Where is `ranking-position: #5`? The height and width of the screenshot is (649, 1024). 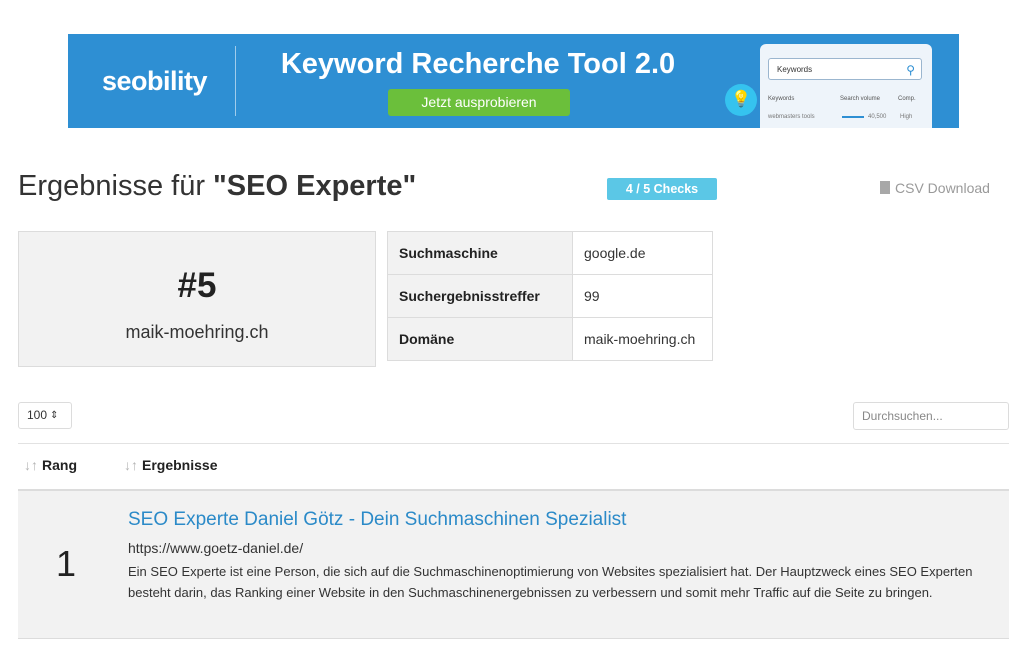
ranking-position: #5 is located at coordinates (197, 285).